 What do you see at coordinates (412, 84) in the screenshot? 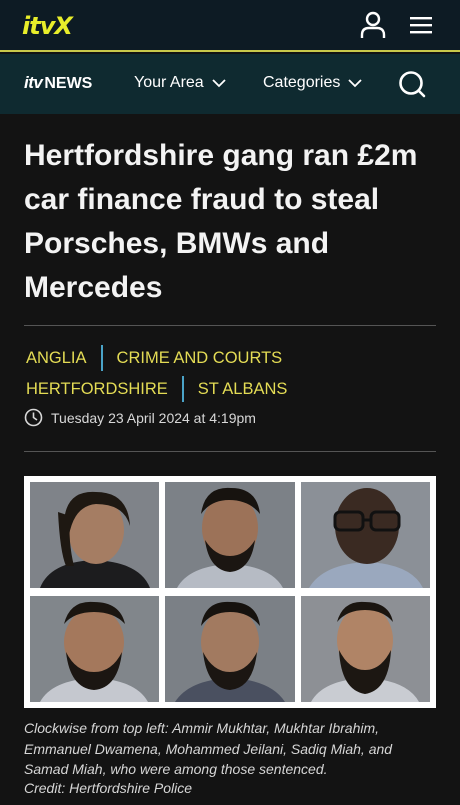
I see `search-icon` at bounding box center [412, 84].